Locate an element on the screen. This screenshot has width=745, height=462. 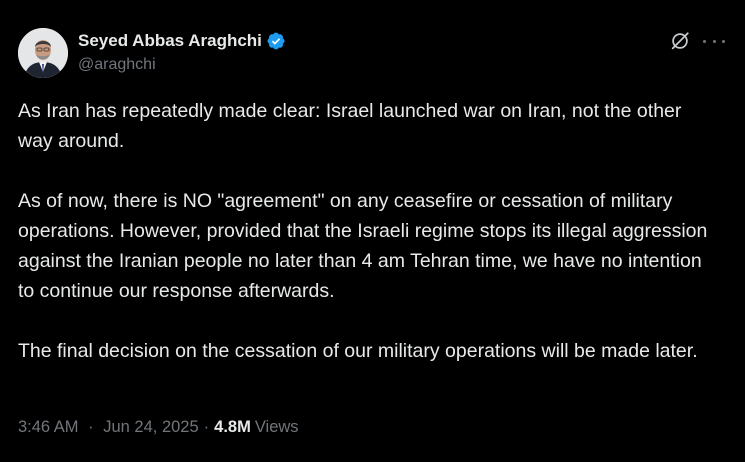
author-name-row: Seyed Abbas Araghchi is located at coordinates (182, 41).